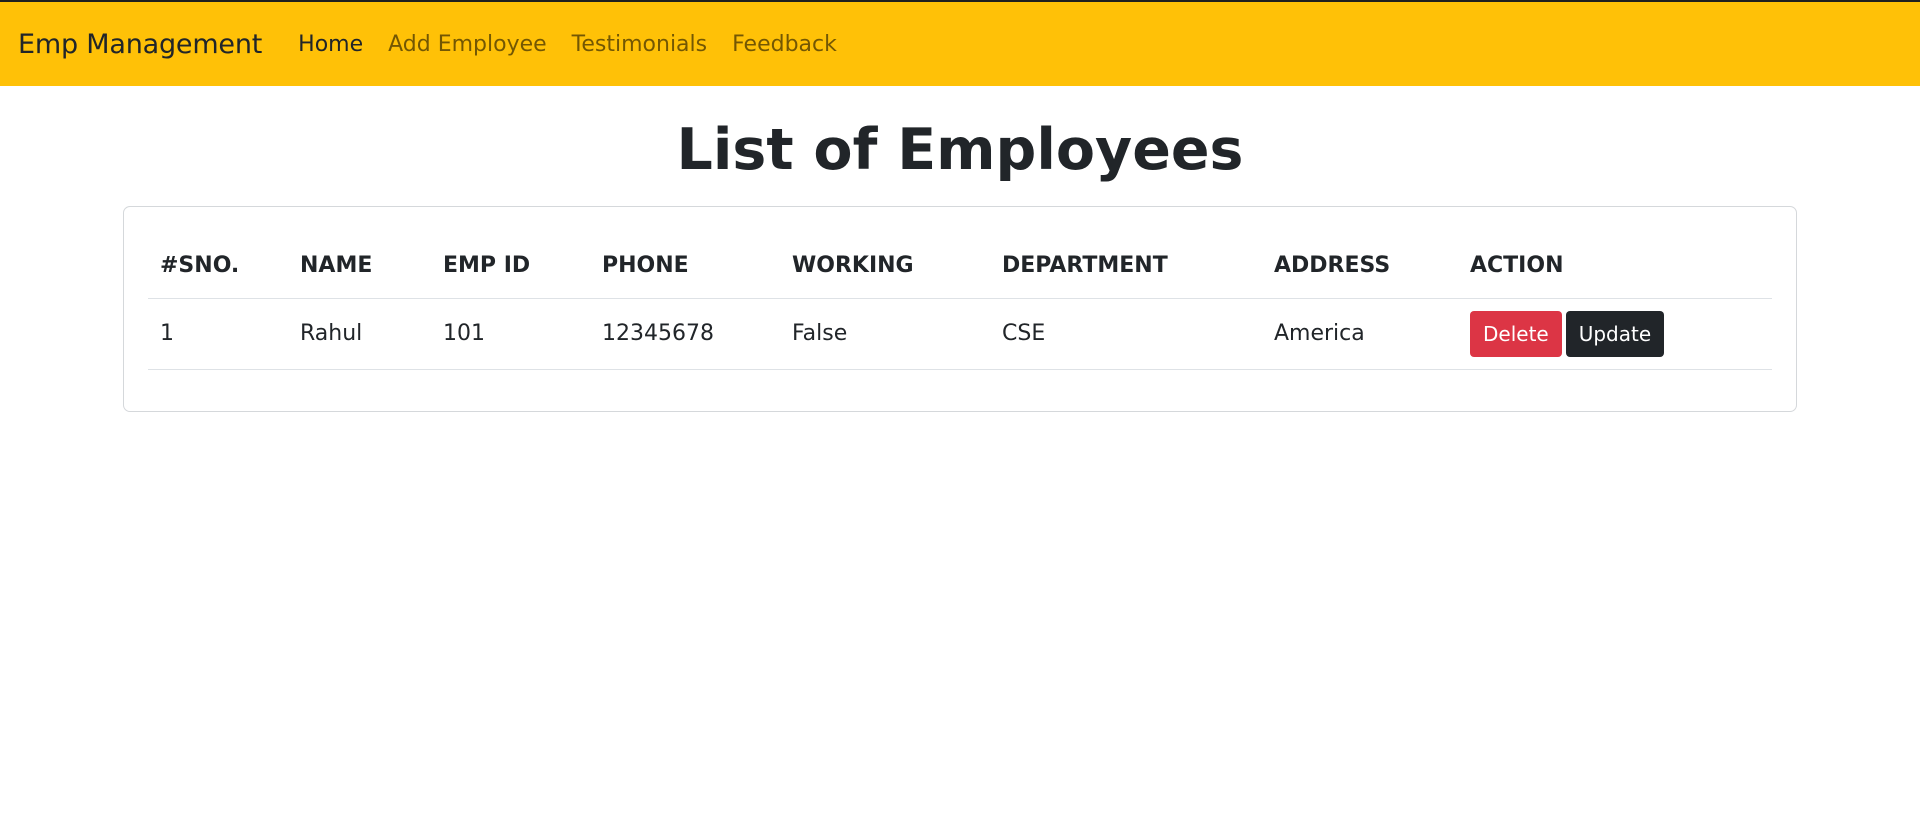 The width and height of the screenshot is (1920, 832). What do you see at coordinates (336, 265) in the screenshot?
I see `column-header-name: NAME` at bounding box center [336, 265].